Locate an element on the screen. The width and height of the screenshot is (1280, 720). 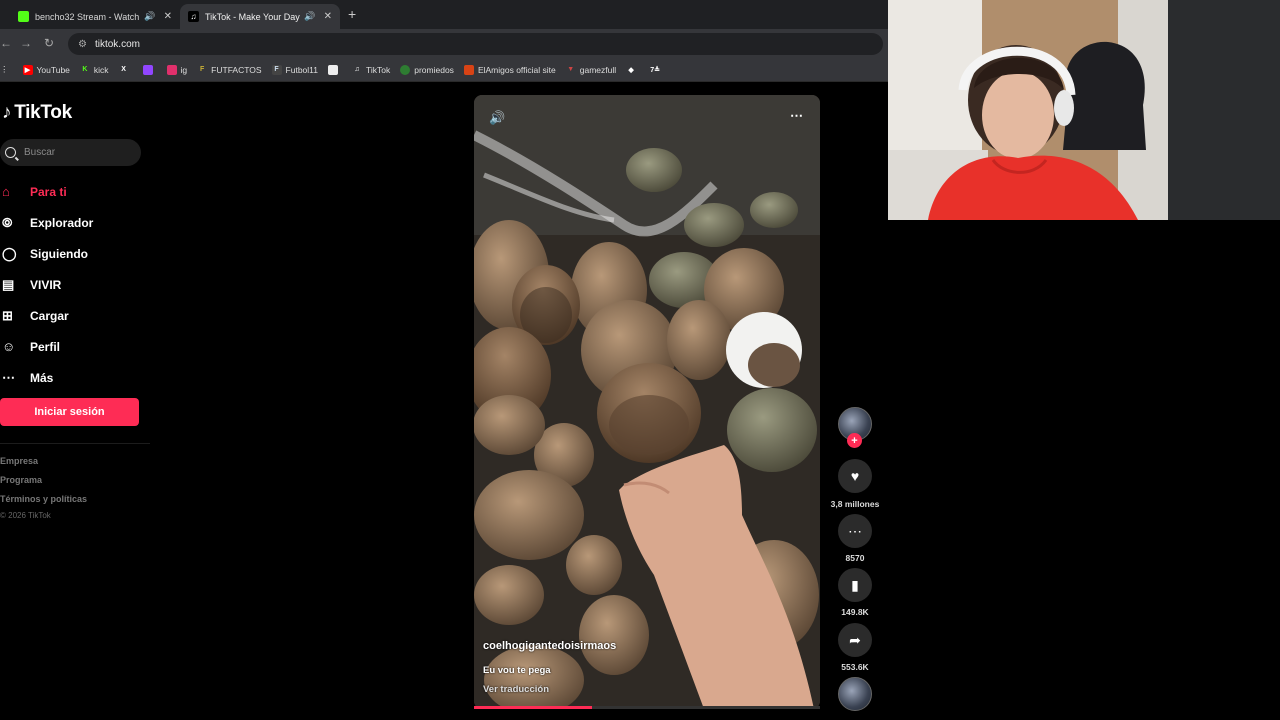
webcam-overlay is located at coordinates (1084, 110).